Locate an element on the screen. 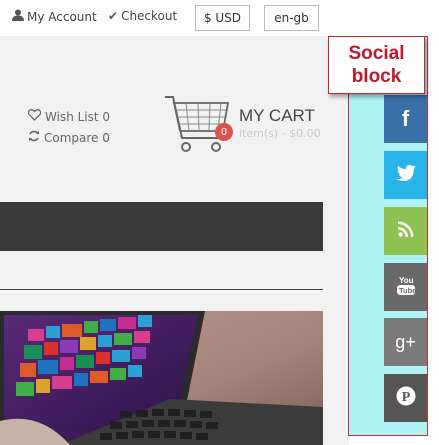 Image resolution: width=439 pixels, height=445 pixels. wishlist-label: Wish List 0 is located at coordinates (78, 116).